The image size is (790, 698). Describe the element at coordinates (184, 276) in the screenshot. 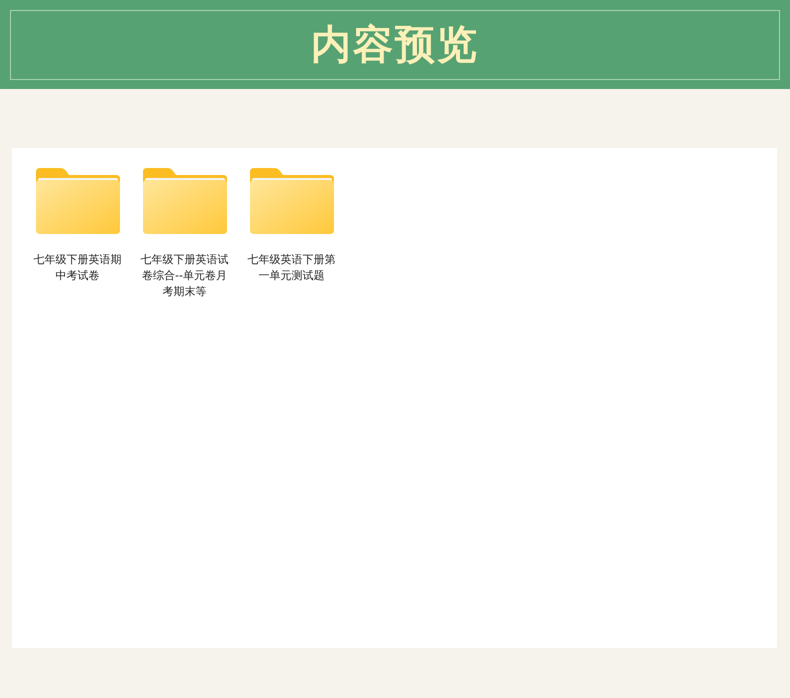

I see `folder-name: 七年级下册英语试卷综合--单元卷月考期末等` at that location.